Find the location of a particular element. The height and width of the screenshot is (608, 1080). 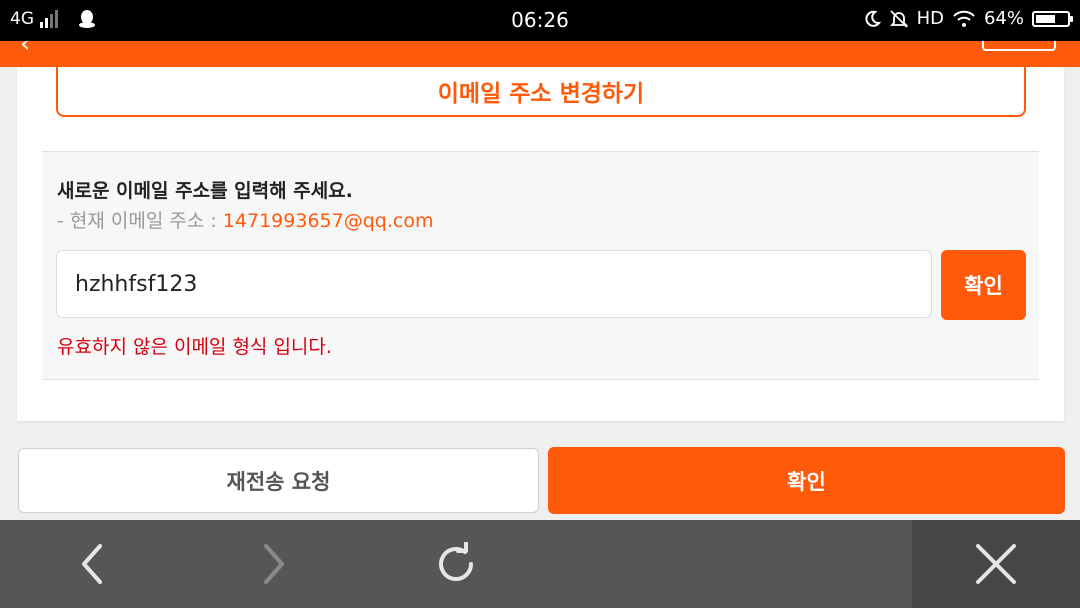

back-arrow-icon is located at coordinates (91, 564).